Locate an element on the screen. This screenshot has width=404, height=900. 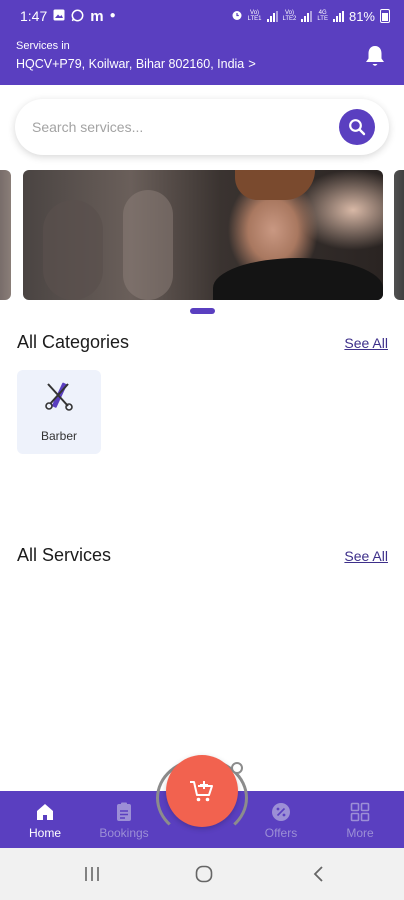
4g-signal-icon: 4G LTE is located at coordinates (322, 16).